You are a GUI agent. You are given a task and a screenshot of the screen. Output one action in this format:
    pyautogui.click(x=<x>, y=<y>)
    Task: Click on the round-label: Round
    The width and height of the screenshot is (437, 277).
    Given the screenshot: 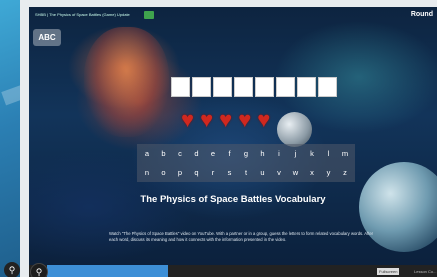 What is the action you would take?
    pyautogui.click(x=421, y=14)
    